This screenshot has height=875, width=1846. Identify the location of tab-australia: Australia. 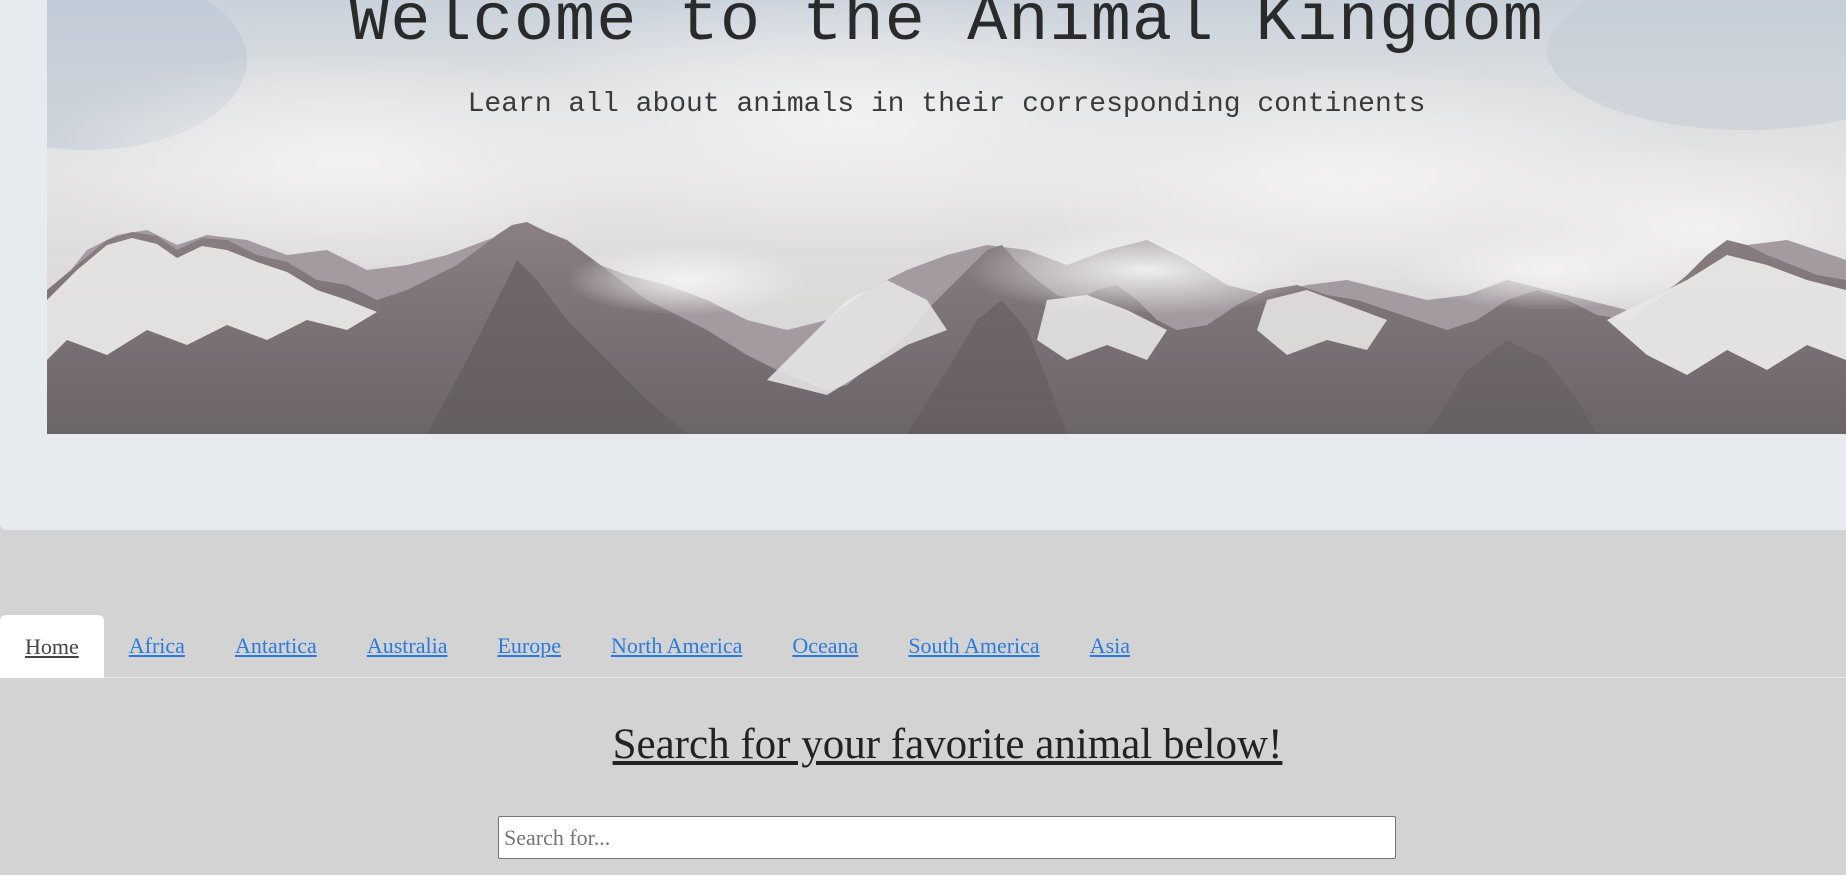
(407, 646).